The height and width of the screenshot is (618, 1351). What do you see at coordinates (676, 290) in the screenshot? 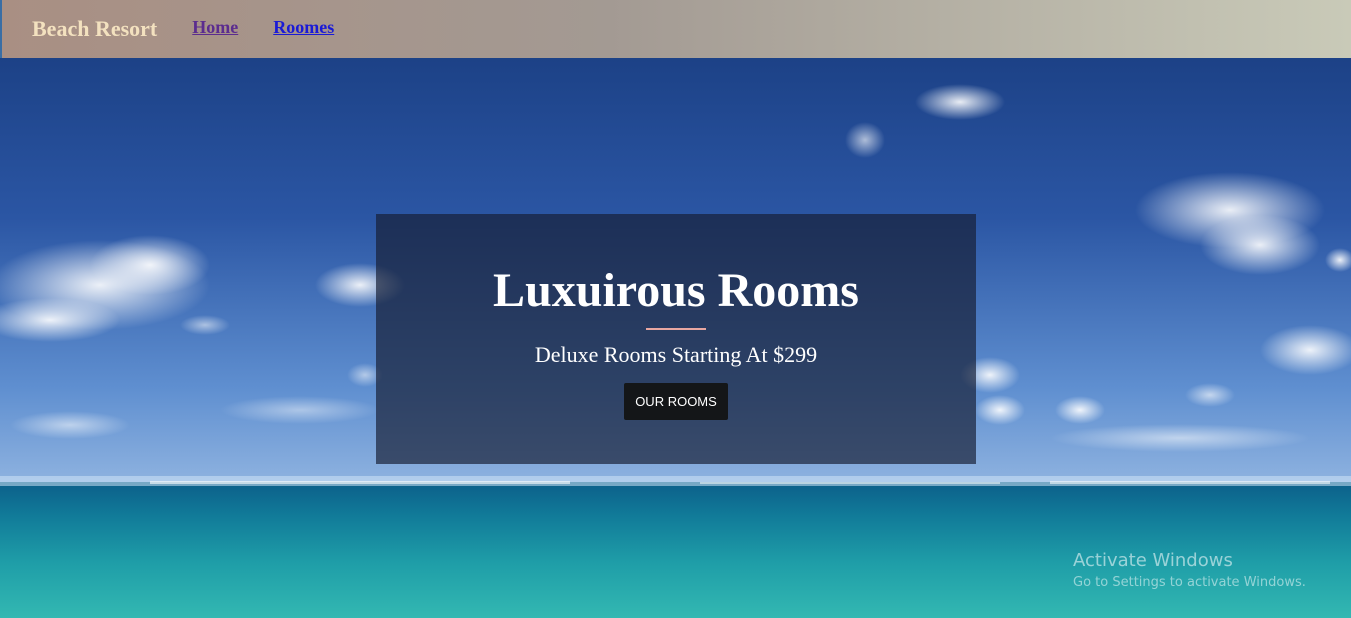
I see `hero-title: Luxuirous Rooms` at bounding box center [676, 290].